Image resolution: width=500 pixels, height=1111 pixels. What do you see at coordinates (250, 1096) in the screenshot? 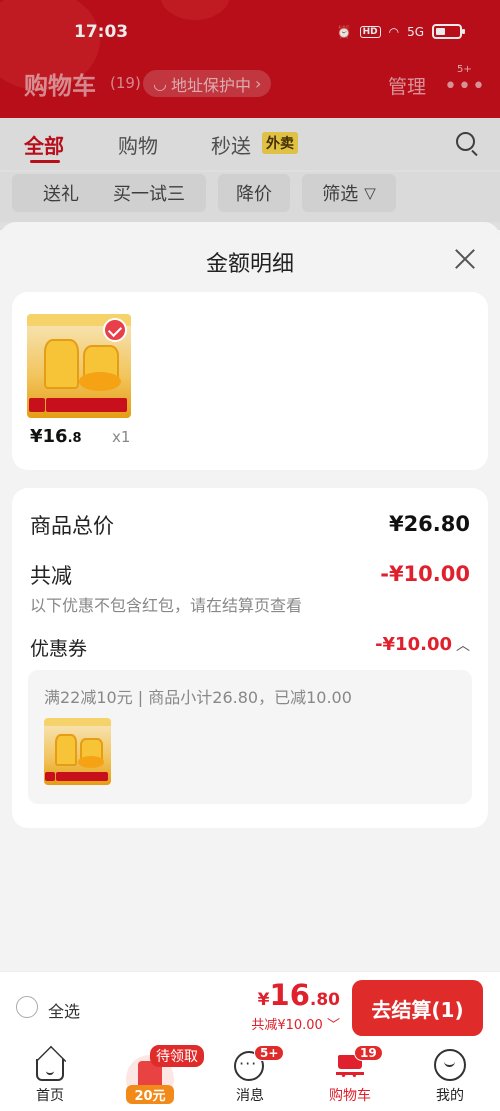
I see `nav-messages-label: 消息` at bounding box center [250, 1096].